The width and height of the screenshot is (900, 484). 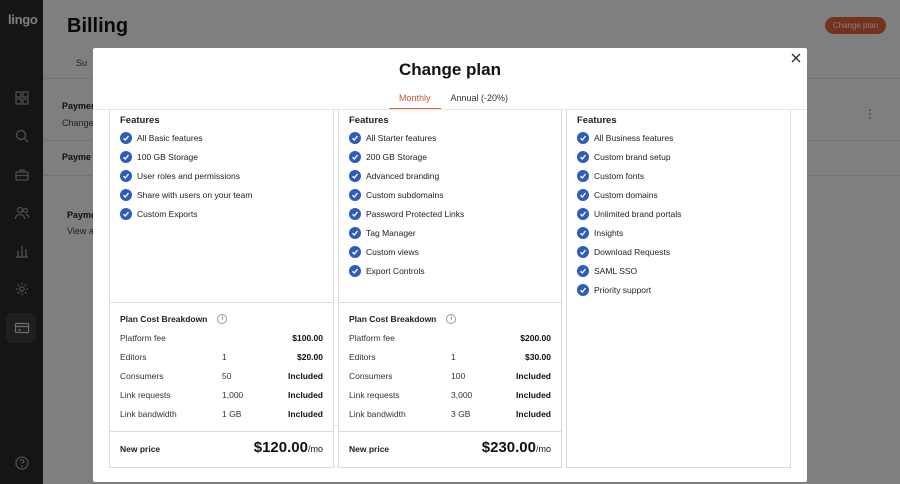 I want to click on cost-row: Link bandwidth 1 GB Included, so click(x=221, y=414).